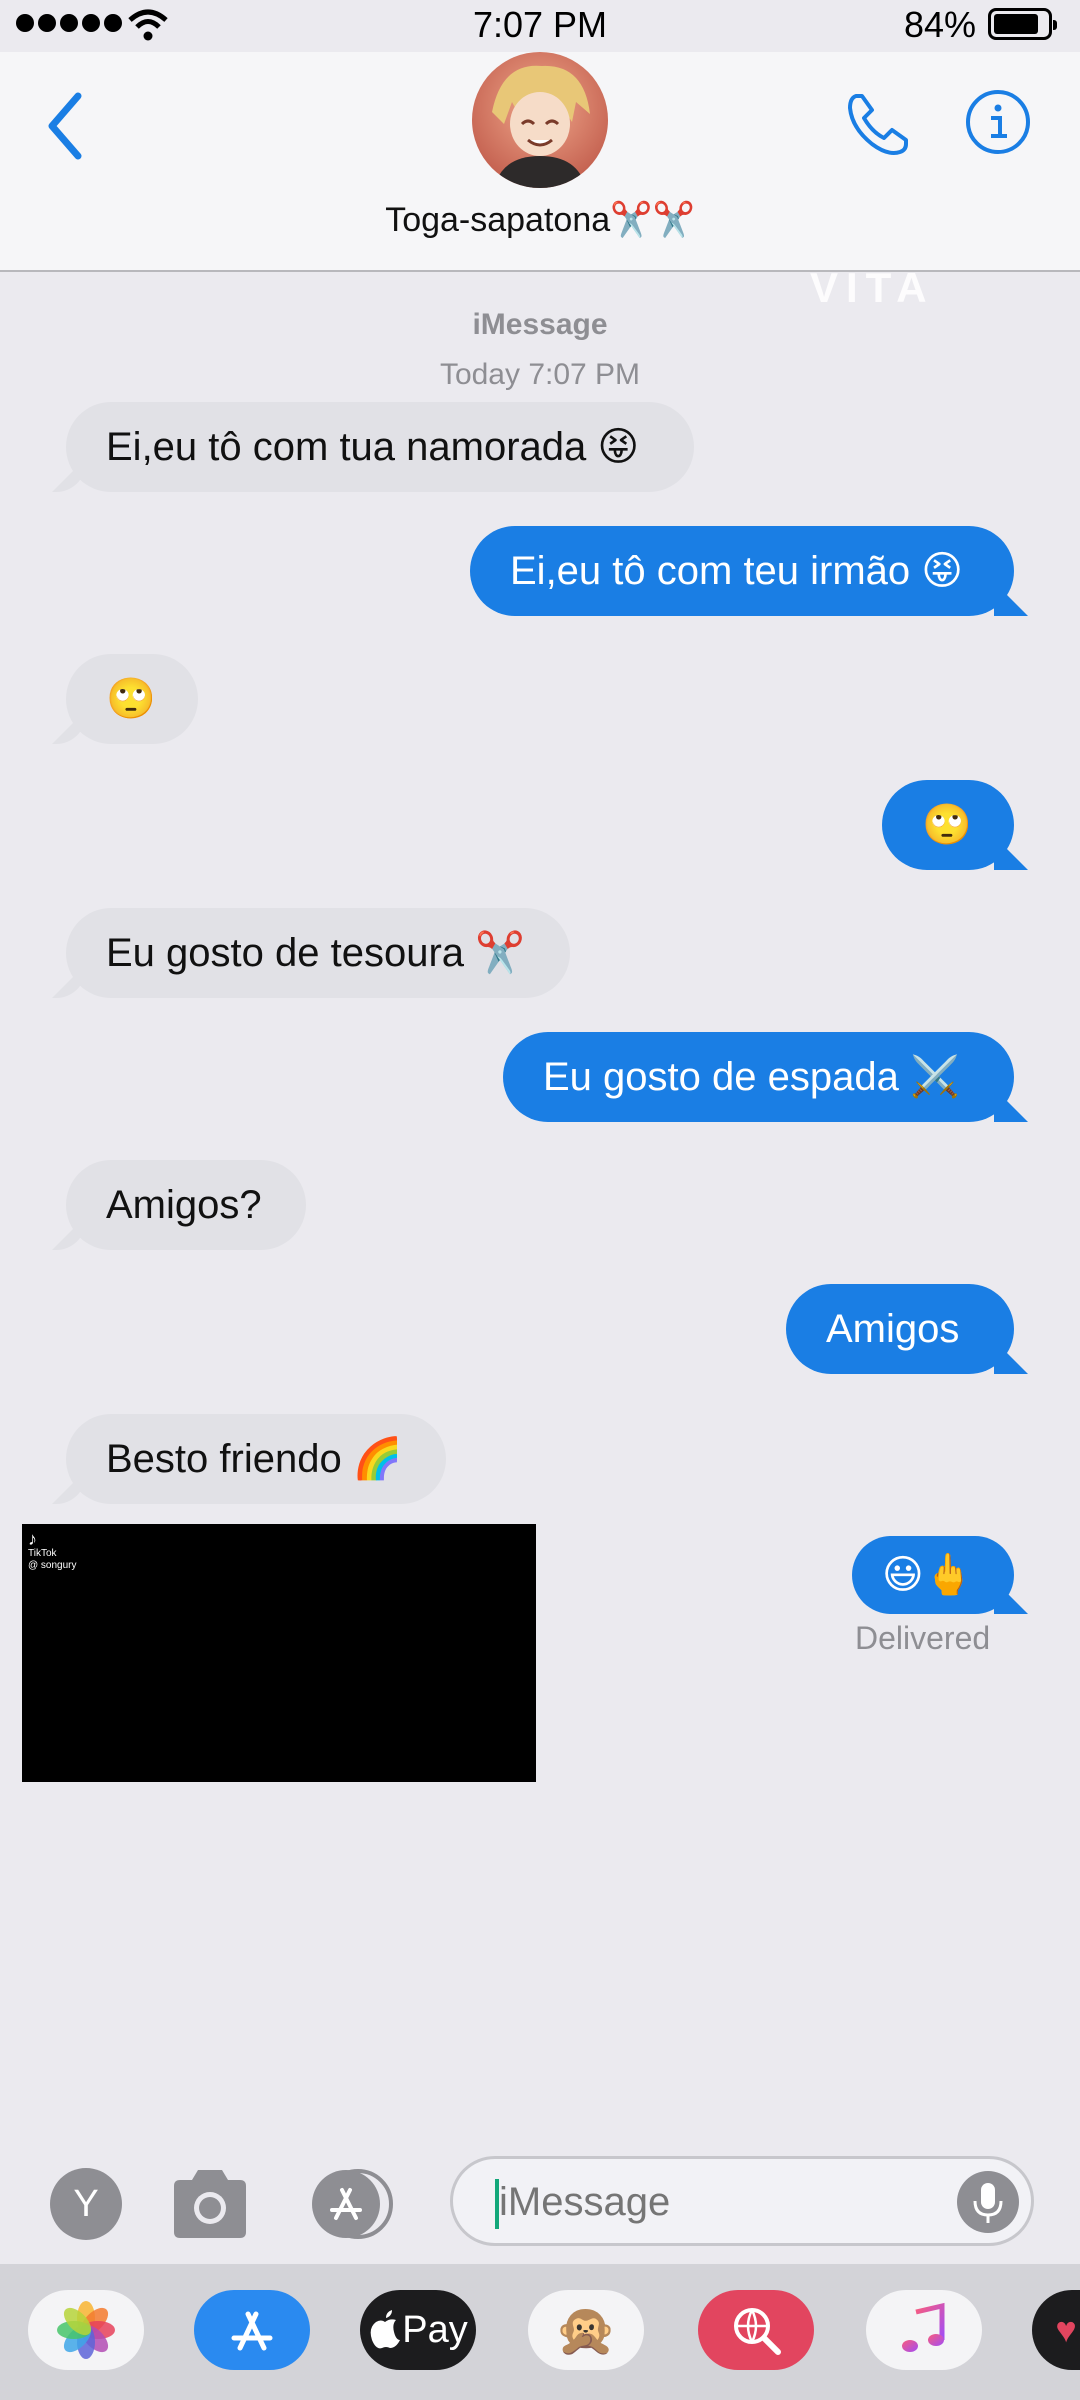  What do you see at coordinates (948, 825) in the screenshot?
I see `message-bubble-outgoing: 🙄` at bounding box center [948, 825].